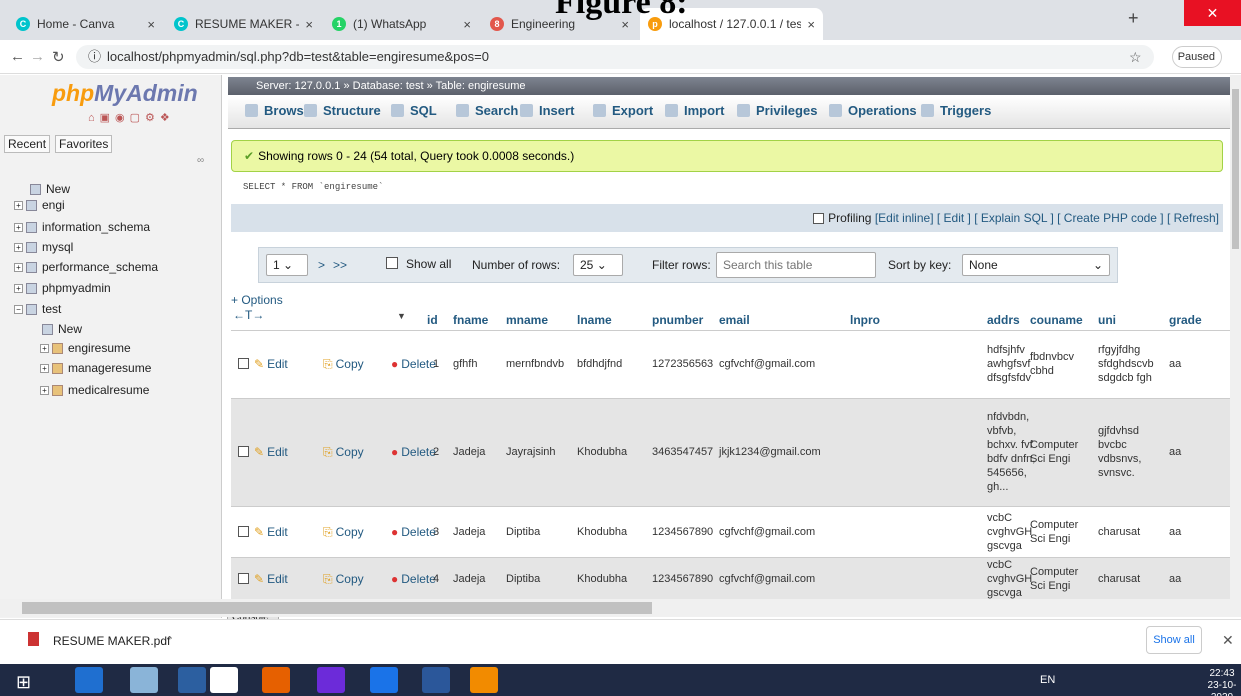  What do you see at coordinates (43, 247) in the screenshot?
I see `tree-item-3: + mysql` at bounding box center [43, 247].